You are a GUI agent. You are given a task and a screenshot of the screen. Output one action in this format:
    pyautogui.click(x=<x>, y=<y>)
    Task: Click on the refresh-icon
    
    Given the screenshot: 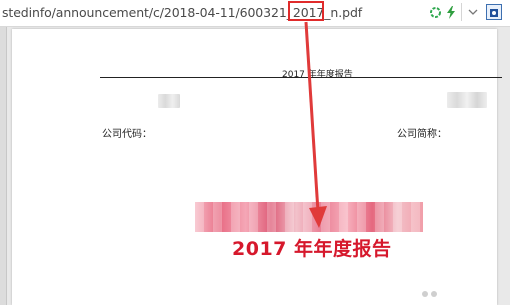 What is the action you would take?
    pyautogui.click(x=435, y=12)
    